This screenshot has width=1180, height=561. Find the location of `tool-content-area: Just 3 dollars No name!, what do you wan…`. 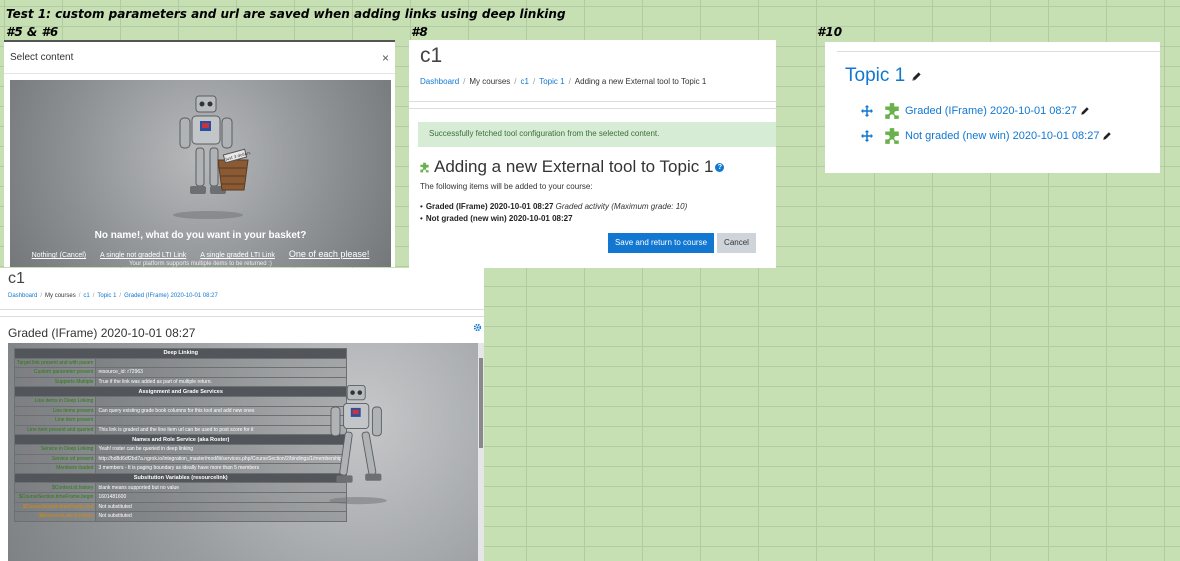

tool-content-area: Just 3 dollars No name!, what do you wan… is located at coordinates (200, 173).